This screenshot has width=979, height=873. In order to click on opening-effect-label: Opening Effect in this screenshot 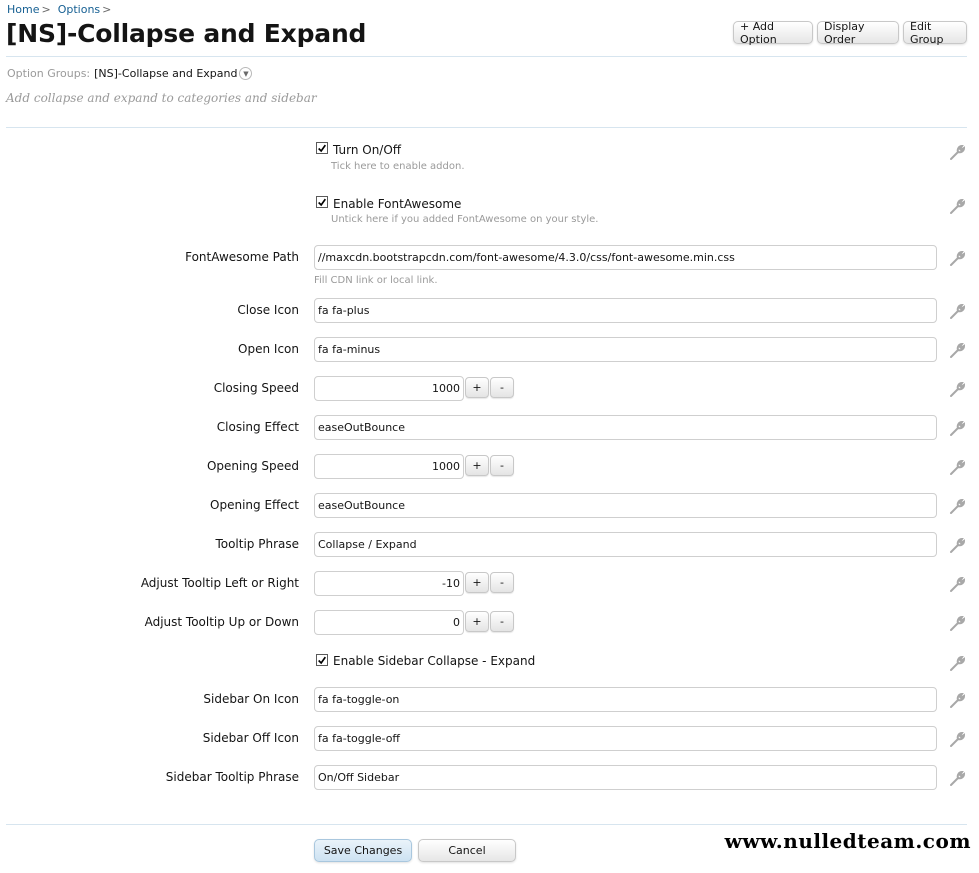, I will do `click(254, 505)`.